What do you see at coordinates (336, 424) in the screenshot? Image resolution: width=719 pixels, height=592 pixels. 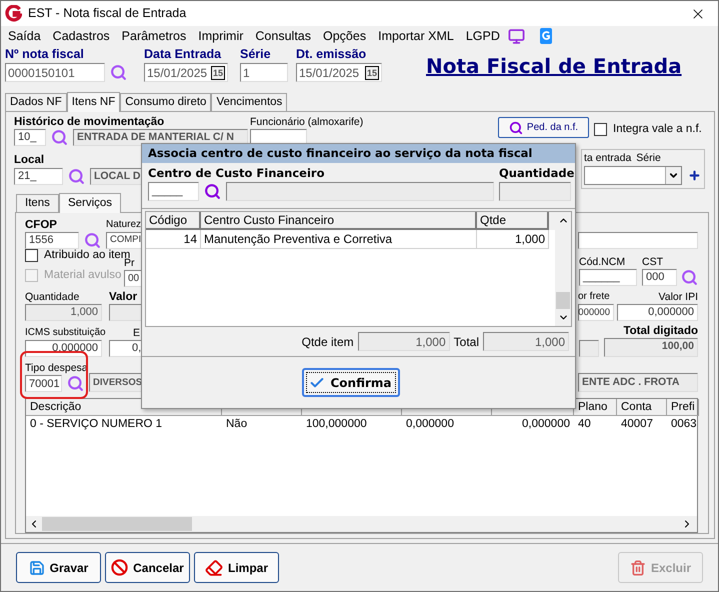 I see `table-cell-text: 100,000000` at bounding box center [336, 424].